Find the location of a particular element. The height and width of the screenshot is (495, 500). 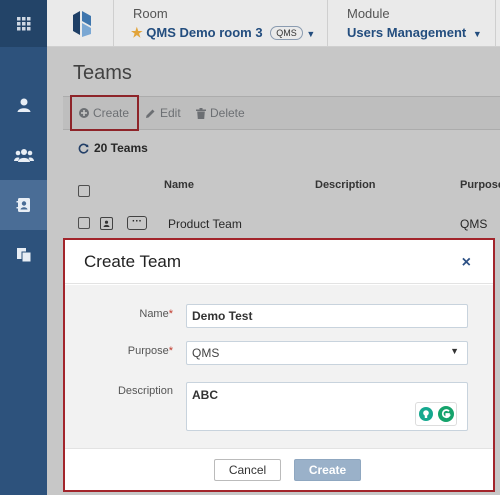

writing-assistant-badges is located at coordinates (436, 414).